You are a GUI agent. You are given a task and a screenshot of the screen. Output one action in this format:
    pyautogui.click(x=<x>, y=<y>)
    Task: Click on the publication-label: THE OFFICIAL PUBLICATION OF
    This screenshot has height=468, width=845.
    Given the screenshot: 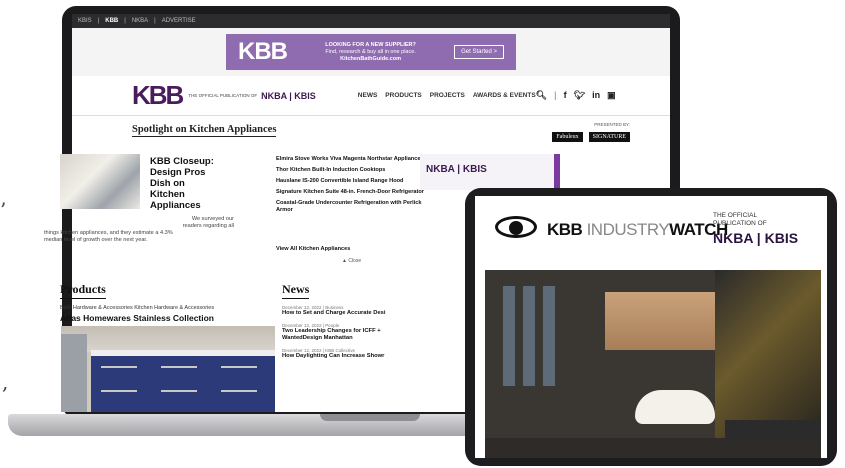 What is the action you would take?
    pyautogui.click(x=223, y=95)
    